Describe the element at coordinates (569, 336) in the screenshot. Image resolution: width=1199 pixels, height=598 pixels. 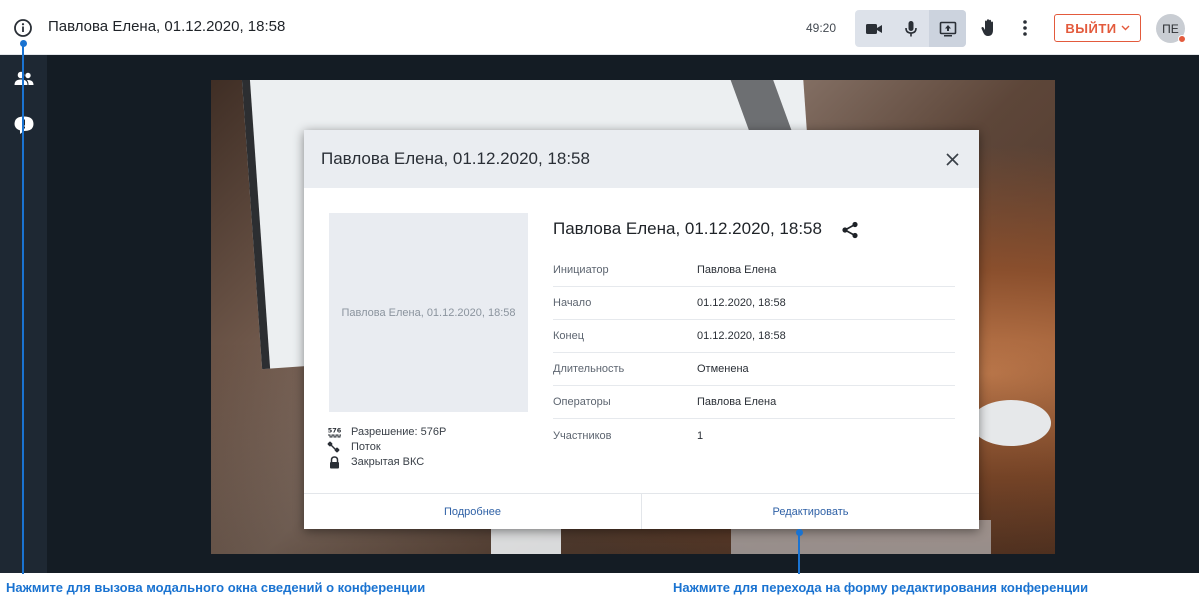
I see `details-row-key: Конец` at that location.